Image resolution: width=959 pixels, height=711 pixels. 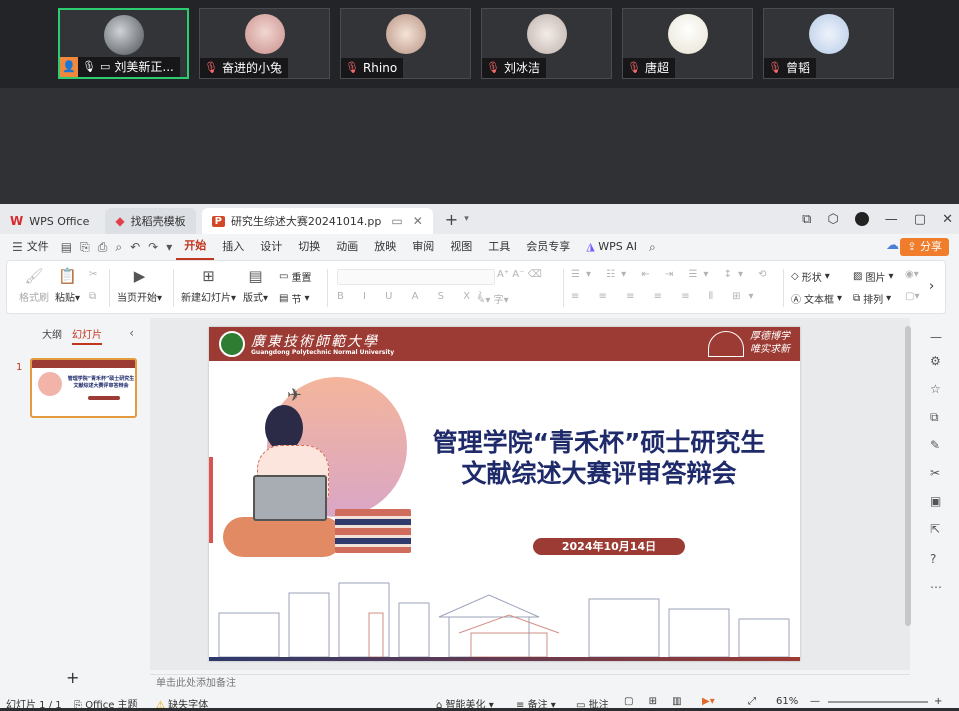 I want to click on tab-tools: 工具, so click(x=499, y=247).